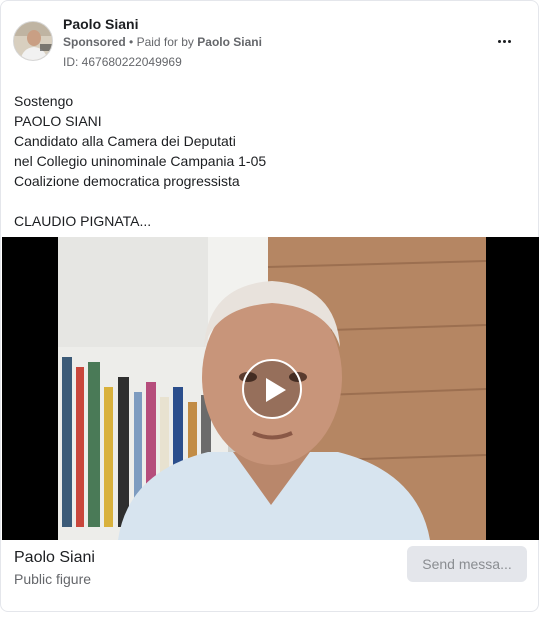  I want to click on body-line: Candidato alla Camera dei Deputati, so click(125, 141).